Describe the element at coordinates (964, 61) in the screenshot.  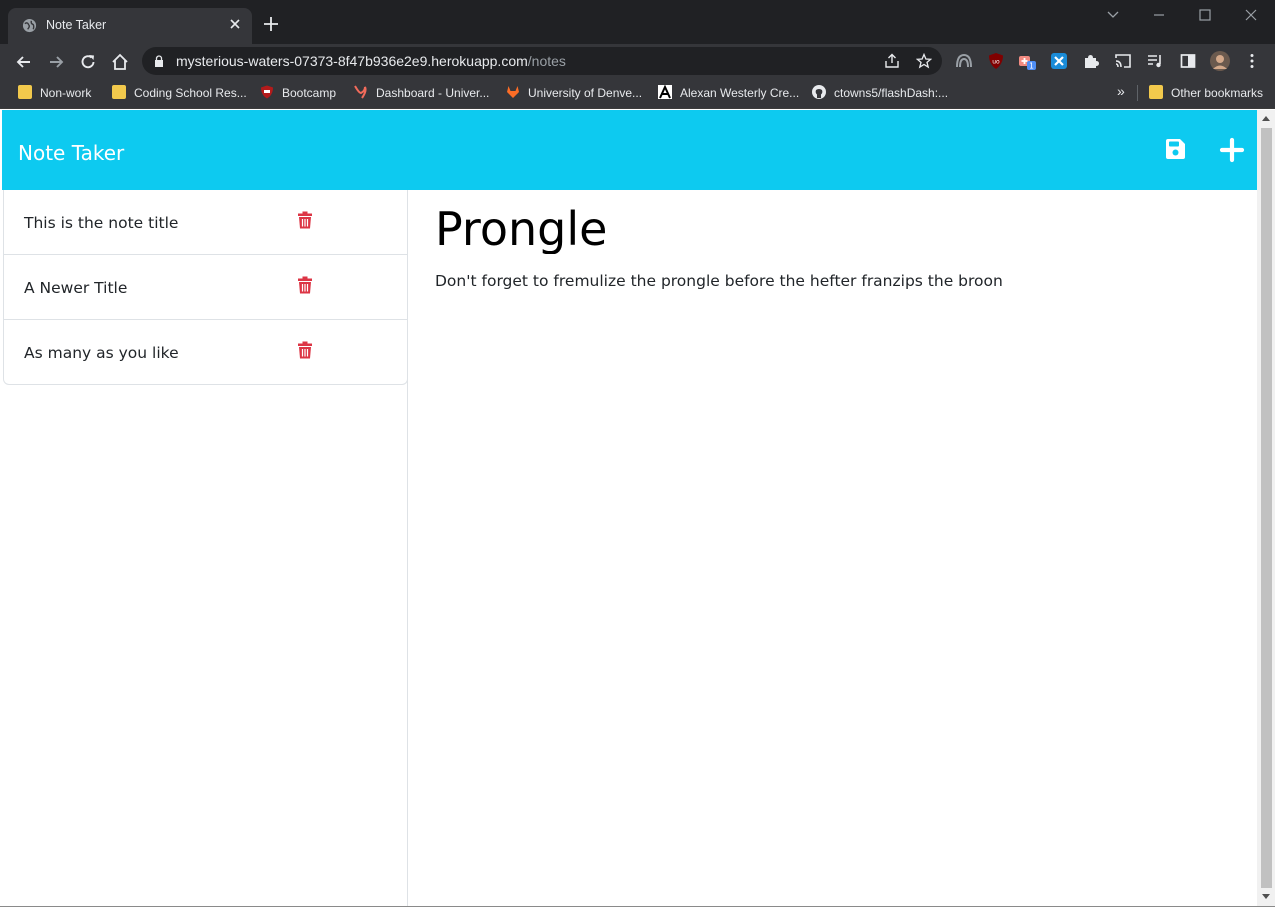
I see `extension-arch-icon` at that location.